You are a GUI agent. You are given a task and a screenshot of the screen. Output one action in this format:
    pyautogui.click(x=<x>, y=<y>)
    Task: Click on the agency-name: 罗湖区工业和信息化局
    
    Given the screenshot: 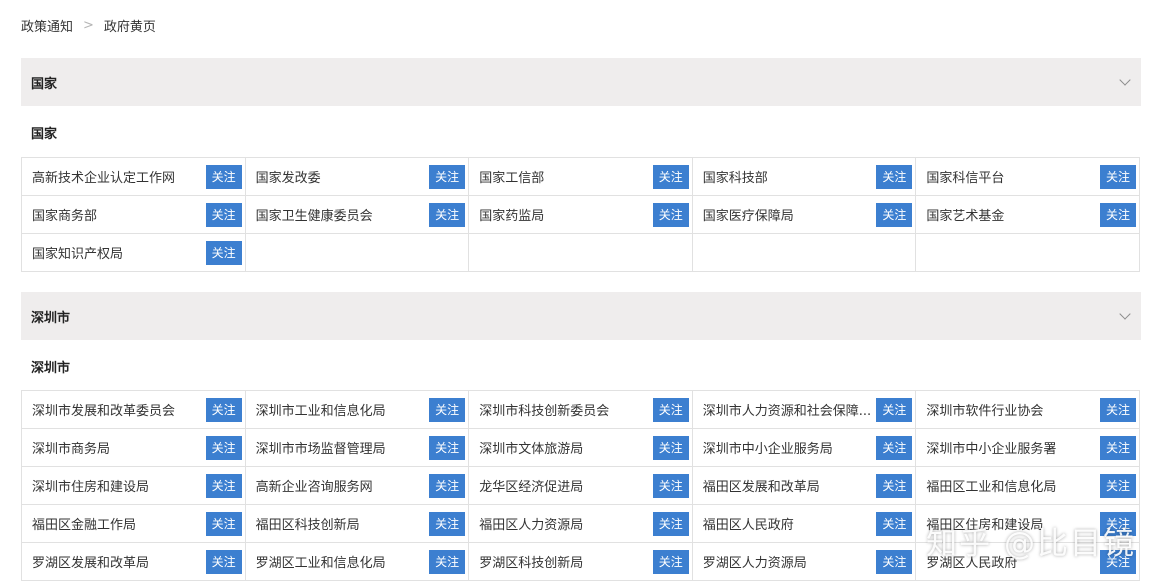 What is the action you would take?
    pyautogui.click(x=321, y=561)
    